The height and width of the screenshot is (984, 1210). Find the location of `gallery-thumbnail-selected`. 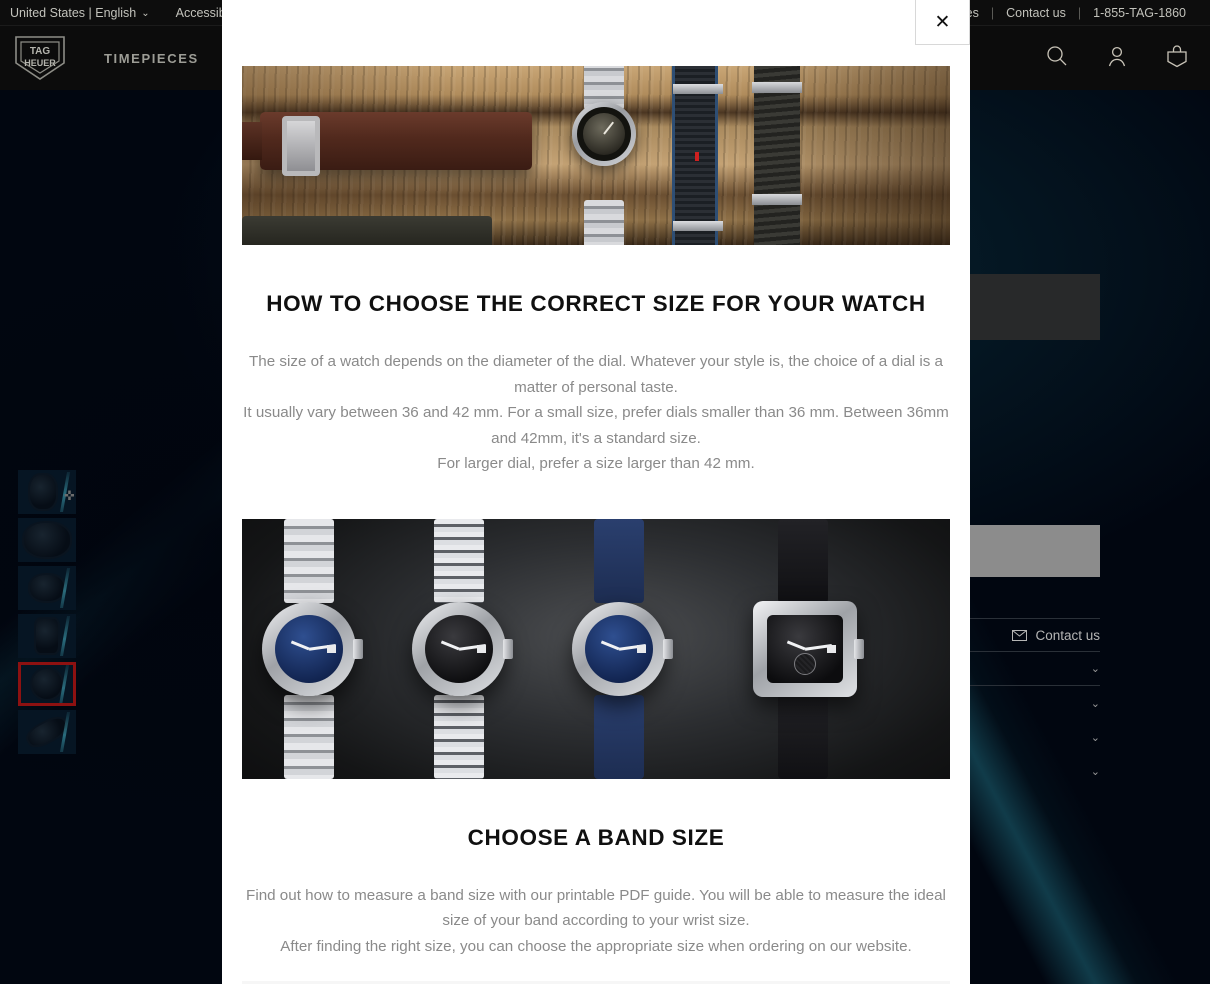

gallery-thumbnail-selected is located at coordinates (47, 684).